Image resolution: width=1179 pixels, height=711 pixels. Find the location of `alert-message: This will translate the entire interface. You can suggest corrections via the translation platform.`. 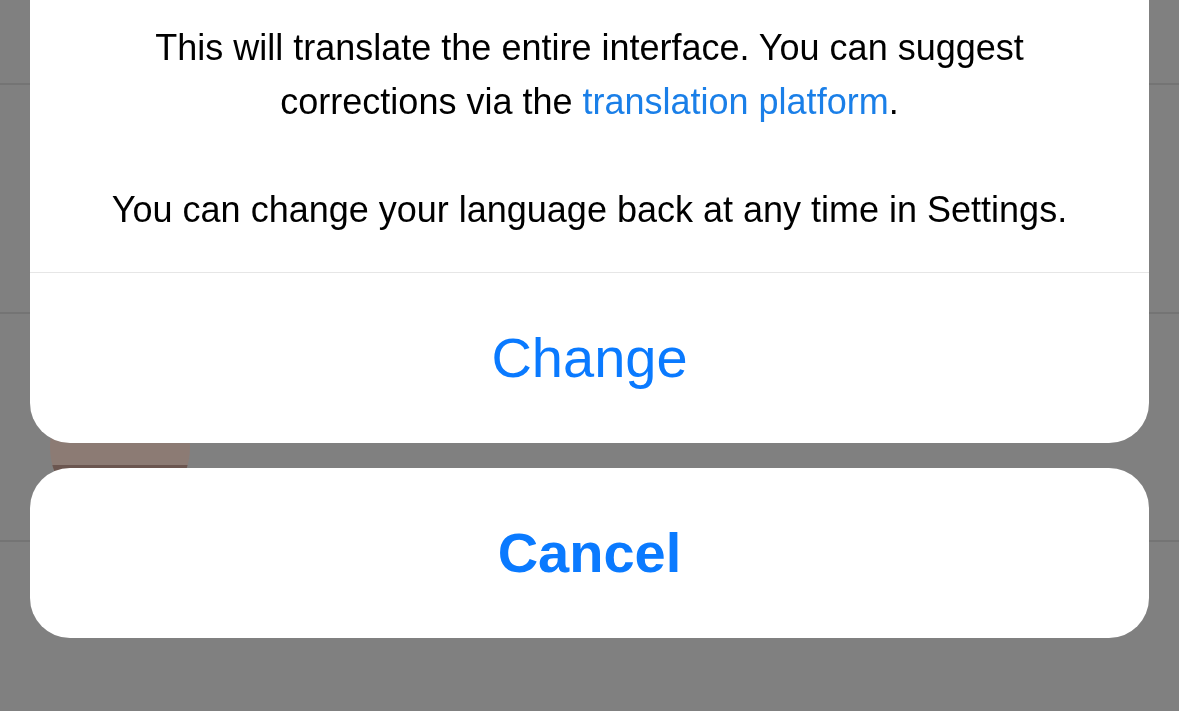

alert-message: This will translate the entire interface. You can suggest corrections via the translation platform. is located at coordinates (589, 75).